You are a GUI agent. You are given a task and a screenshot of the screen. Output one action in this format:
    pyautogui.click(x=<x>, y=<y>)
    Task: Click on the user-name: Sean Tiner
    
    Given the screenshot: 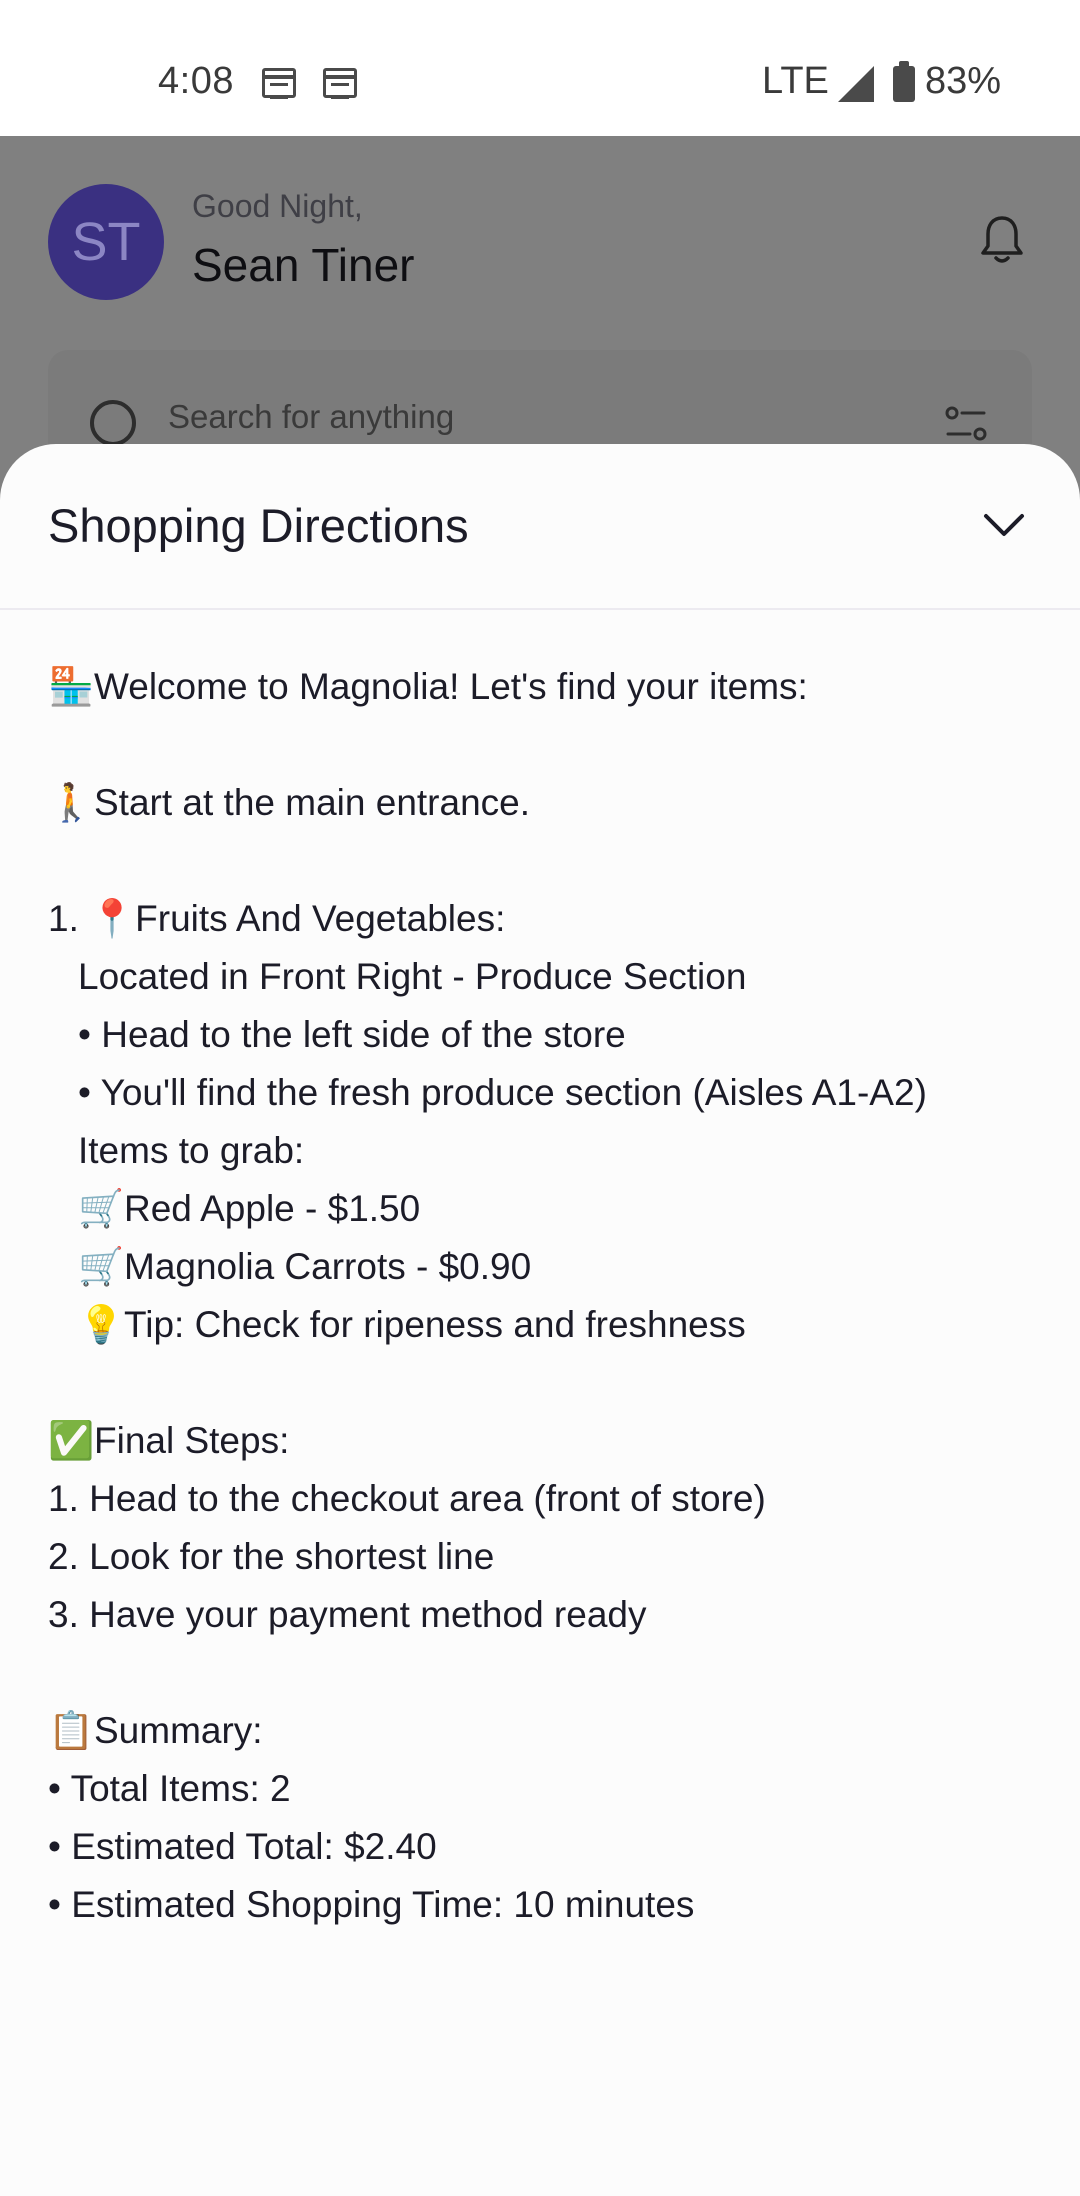 What is the action you would take?
    pyautogui.click(x=303, y=265)
    